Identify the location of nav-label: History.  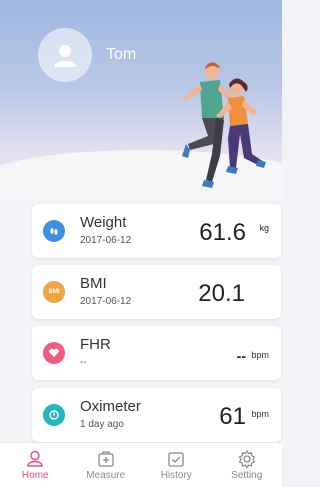
(176, 475).